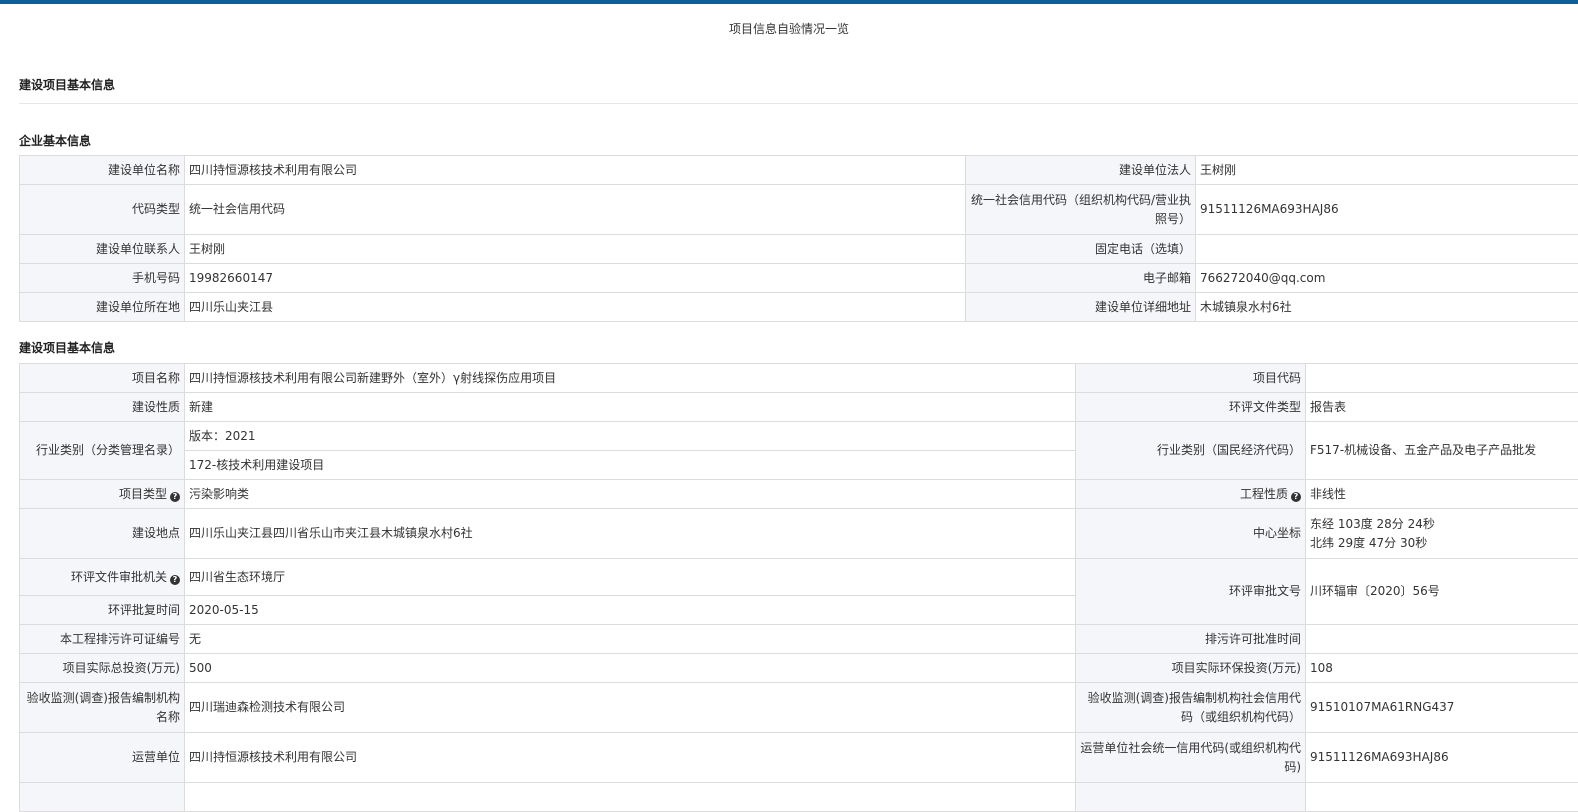 This screenshot has width=1578, height=812. I want to click on eng-nature-label-cell: 工程性质?, so click(1191, 494).